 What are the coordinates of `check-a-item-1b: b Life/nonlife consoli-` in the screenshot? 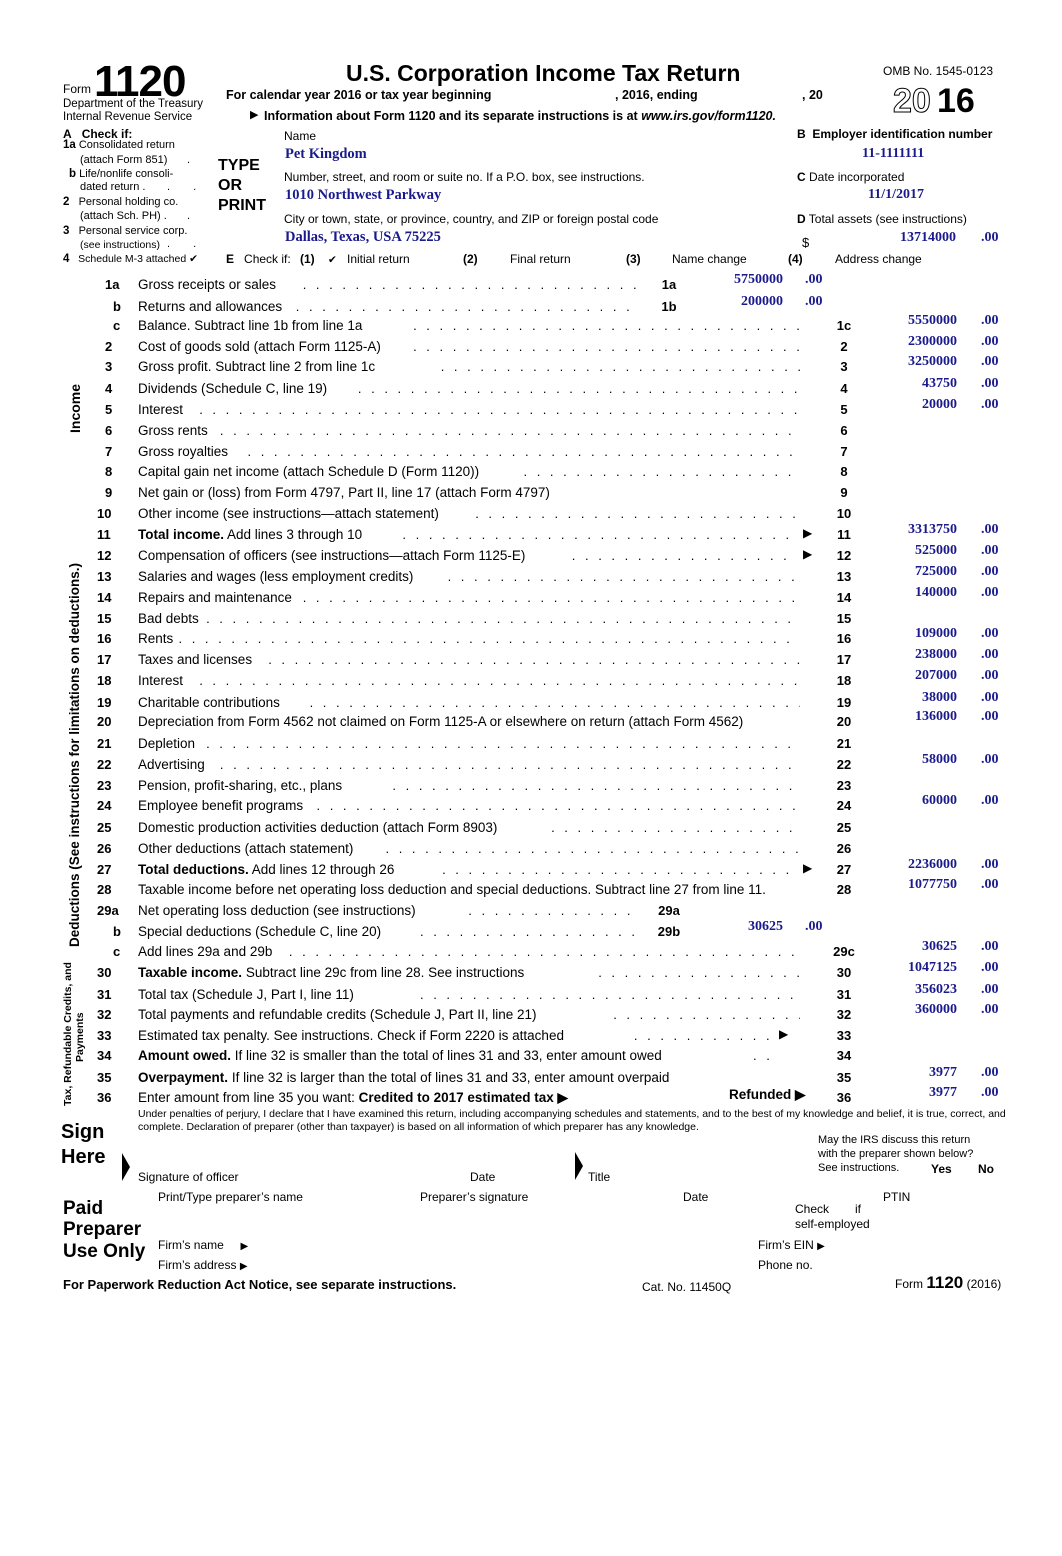 It's located at (121, 174).